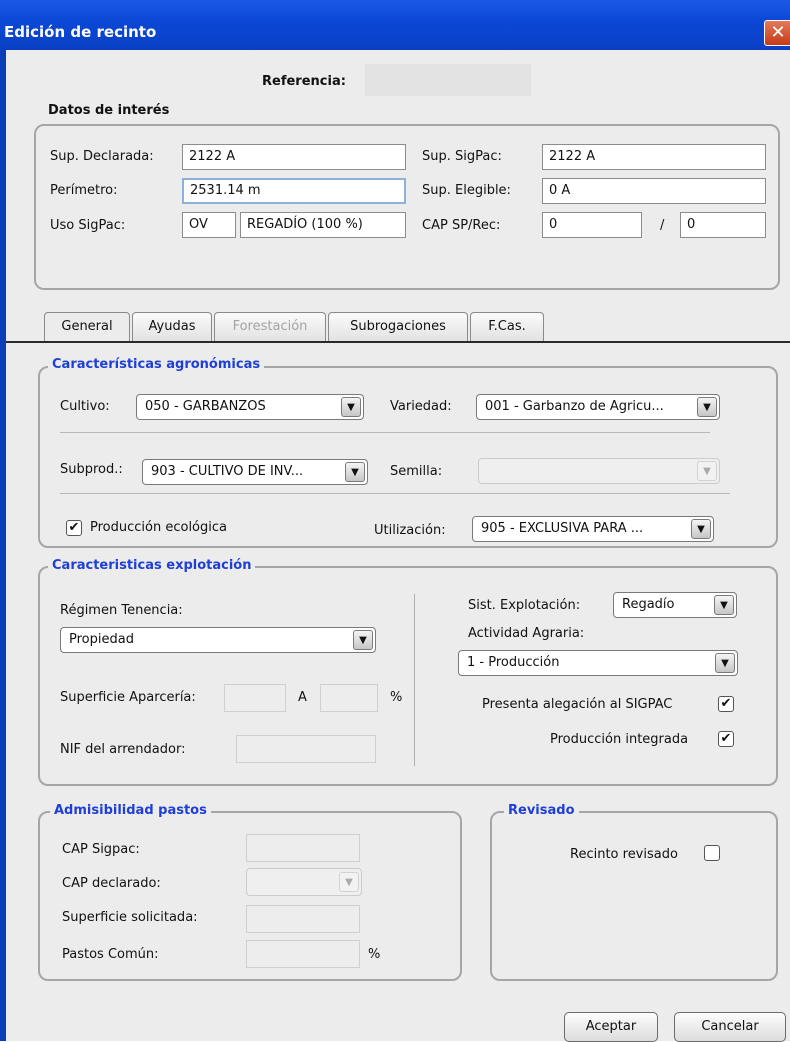 Image resolution: width=790 pixels, height=1042 pixels. I want to click on cap-sigpac-field, so click(303, 848).